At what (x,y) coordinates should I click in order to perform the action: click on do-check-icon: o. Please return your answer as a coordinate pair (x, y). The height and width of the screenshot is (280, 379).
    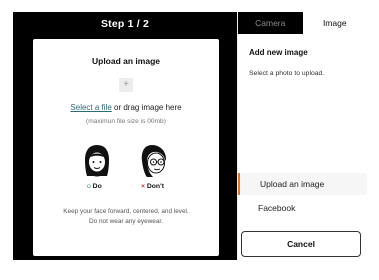
    Looking at the image, I should click on (89, 186).